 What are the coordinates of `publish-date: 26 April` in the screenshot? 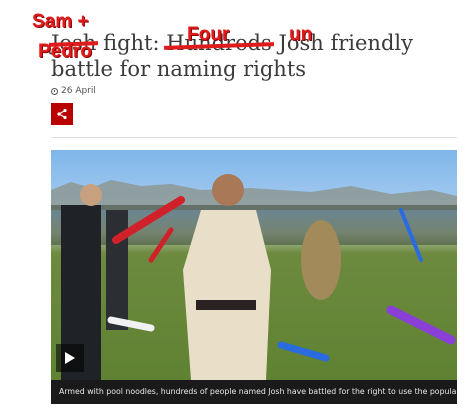 It's located at (73, 91).